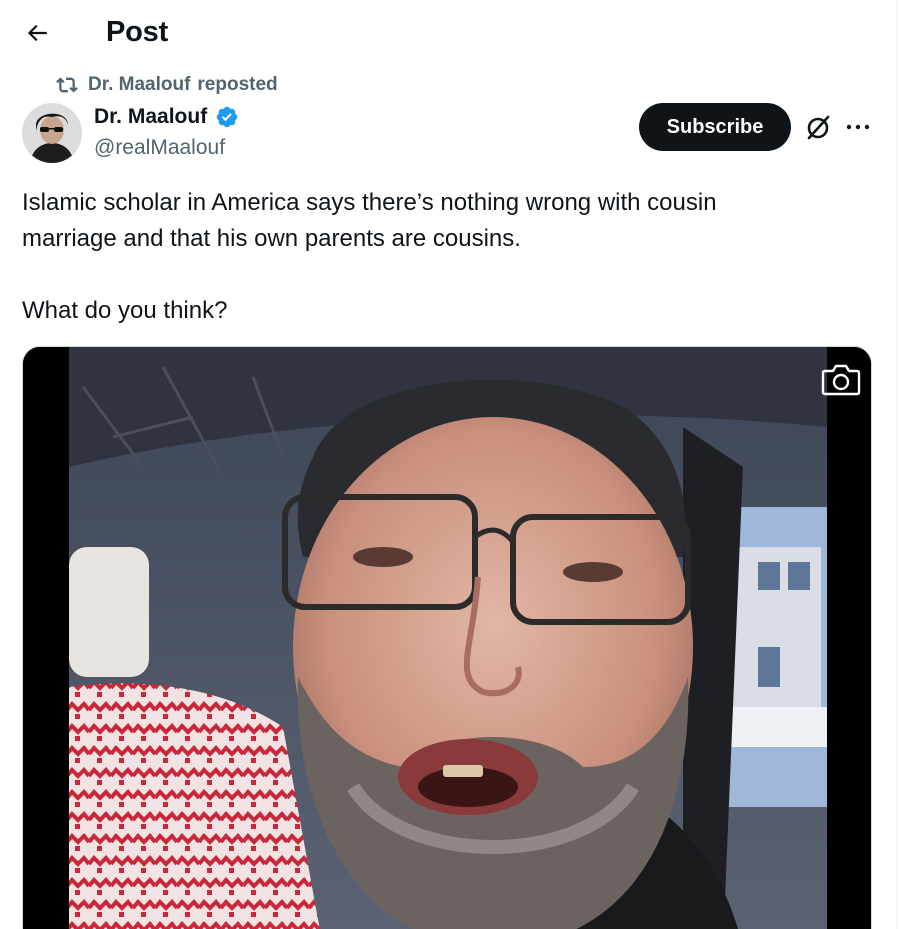 The width and height of the screenshot is (923, 929). What do you see at coordinates (448, 34) in the screenshot?
I see `page-header: Post` at bounding box center [448, 34].